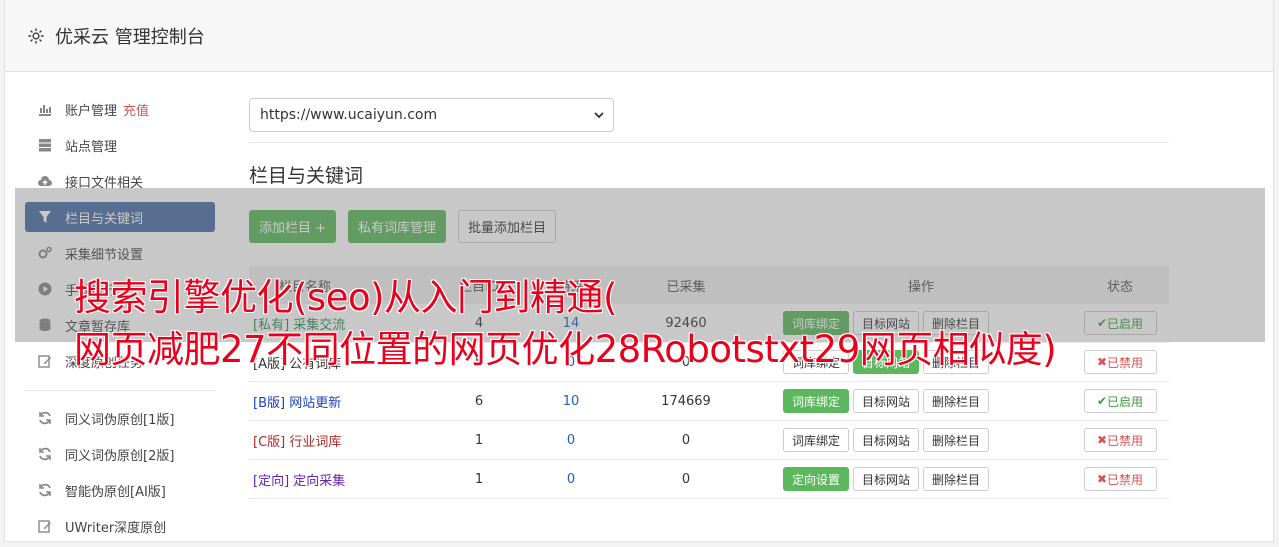  I want to click on sidebar-item-ai-rewrite: 智能伪原创[AI版], so click(120, 490).